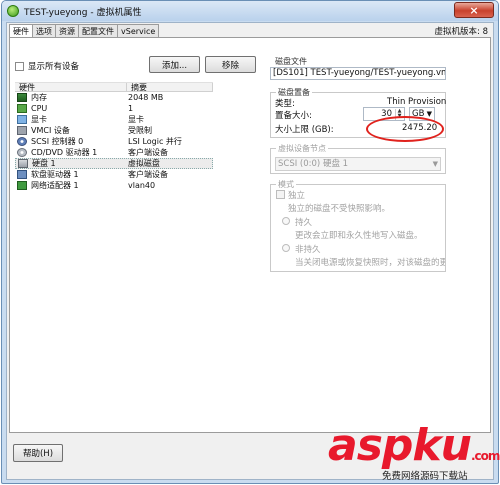  Describe the element at coordinates (22, 152) in the screenshot. I see `cd-dvd-drive-icon` at that location.